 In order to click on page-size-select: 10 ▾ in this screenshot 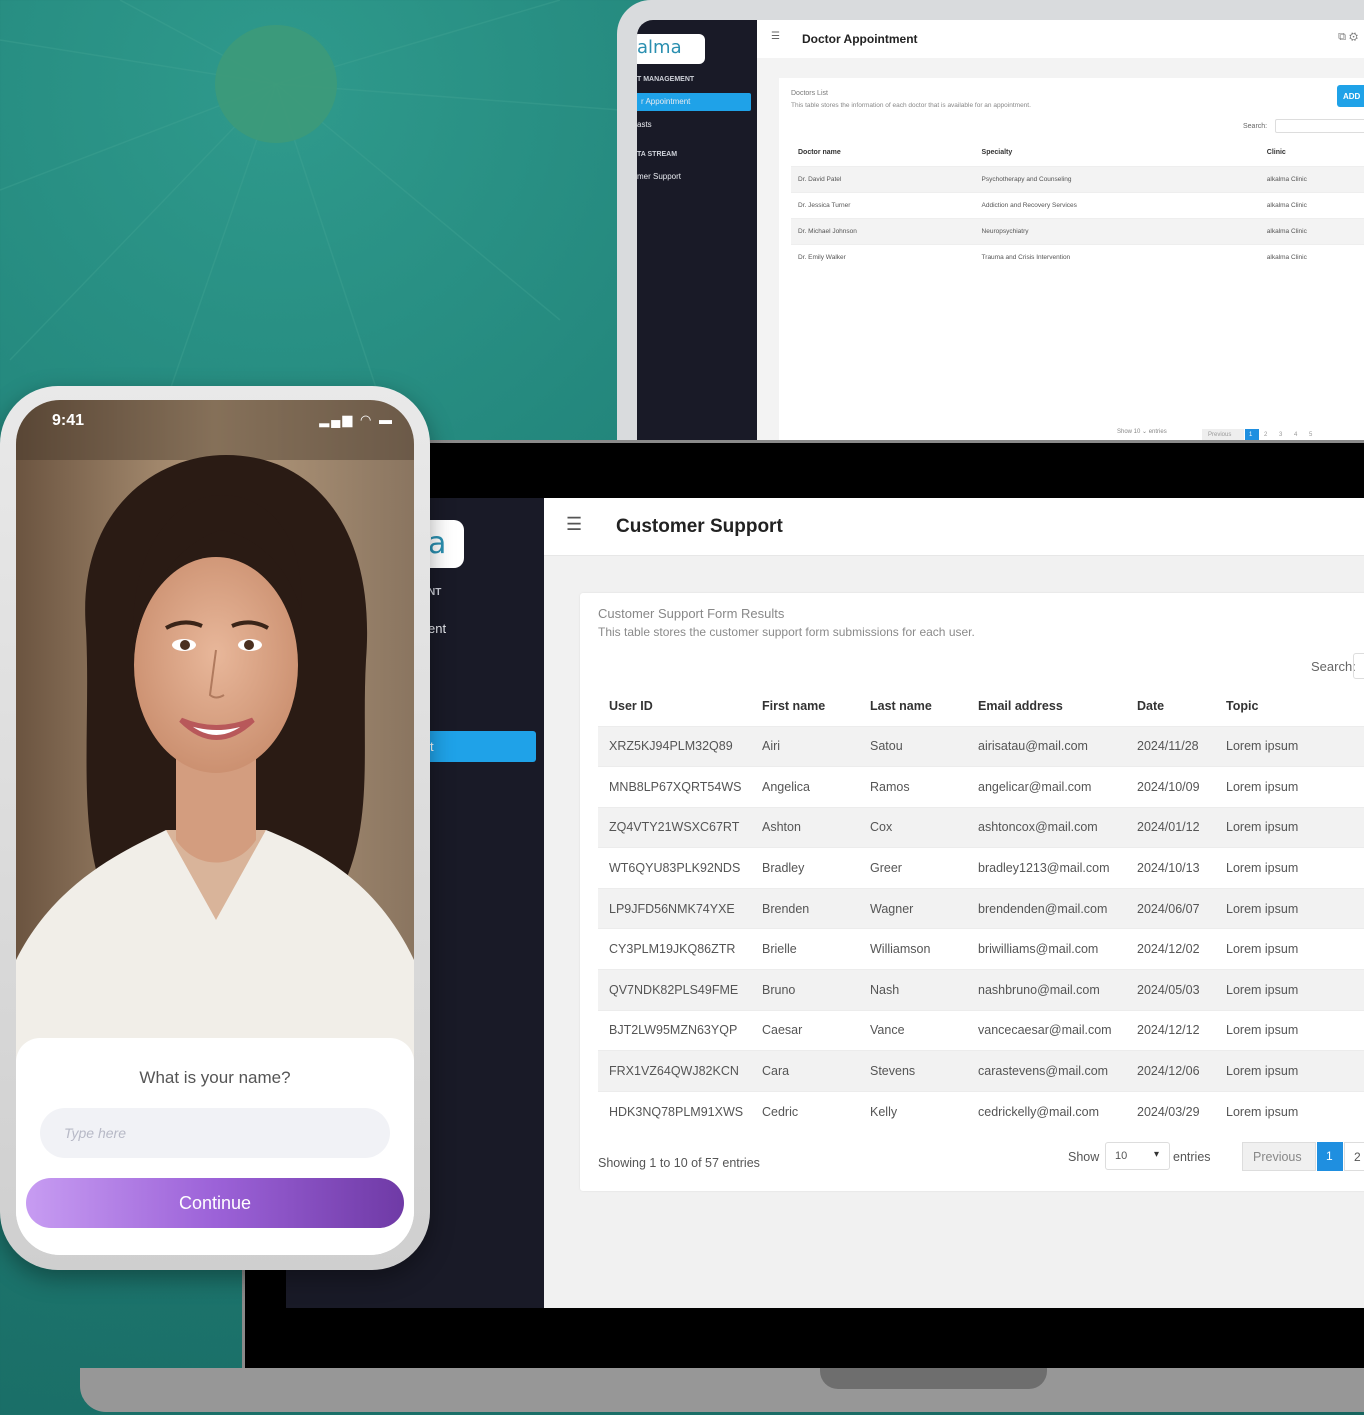, I will do `click(1137, 1156)`.